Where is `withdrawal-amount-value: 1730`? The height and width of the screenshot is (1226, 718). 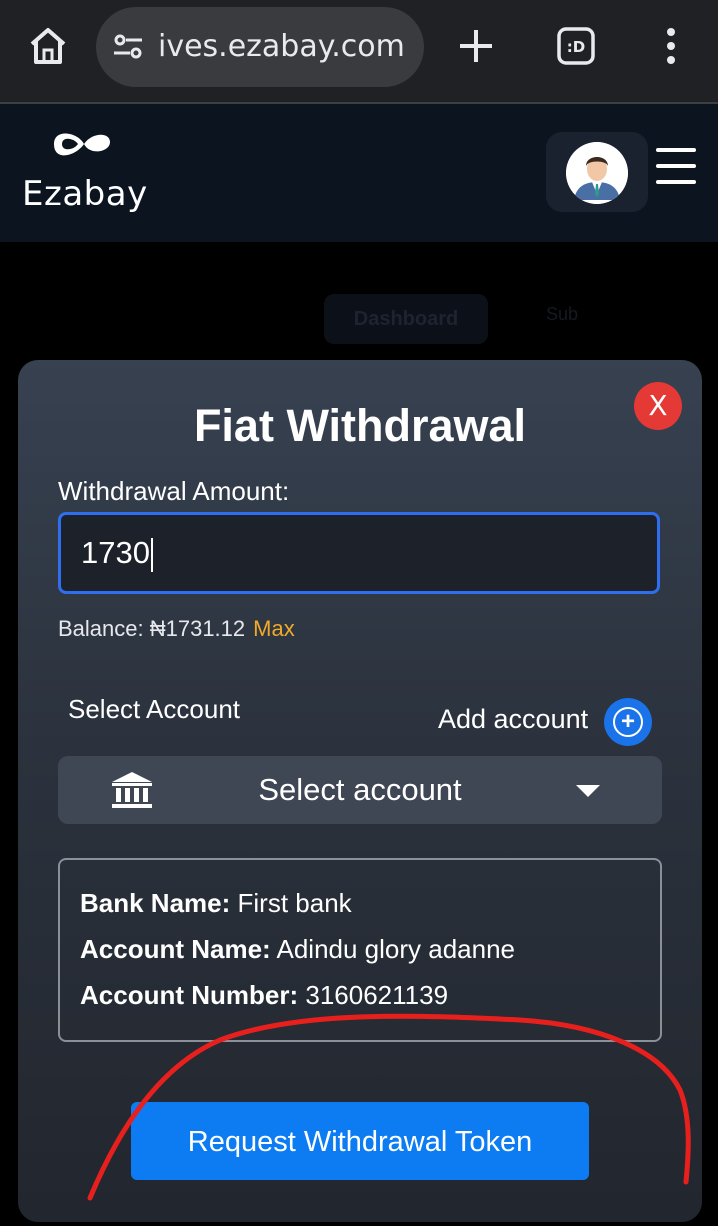 withdrawal-amount-value: 1730 is located at coordinates (115, 552).